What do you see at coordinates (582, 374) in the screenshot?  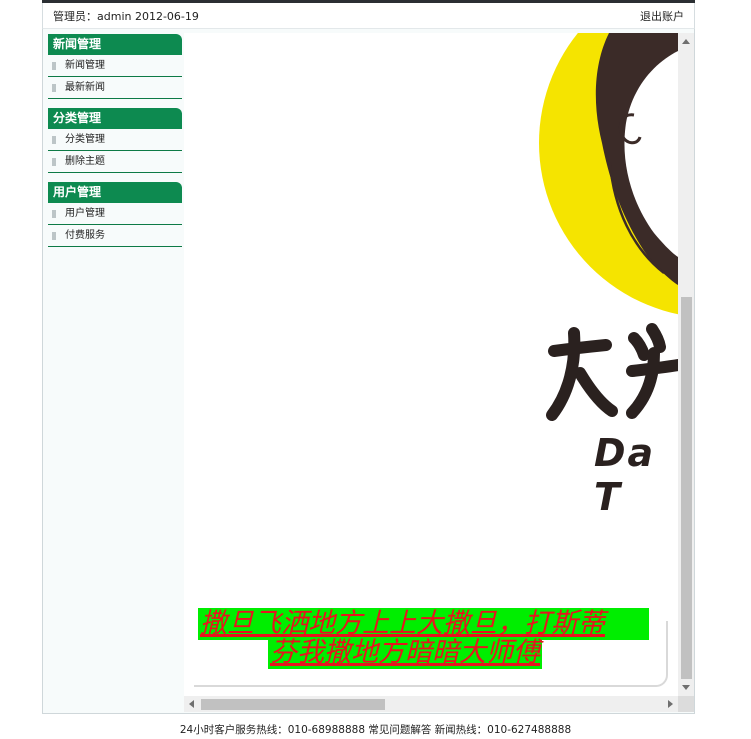 I see `logo-char-da` at bounding box center [582, 374].